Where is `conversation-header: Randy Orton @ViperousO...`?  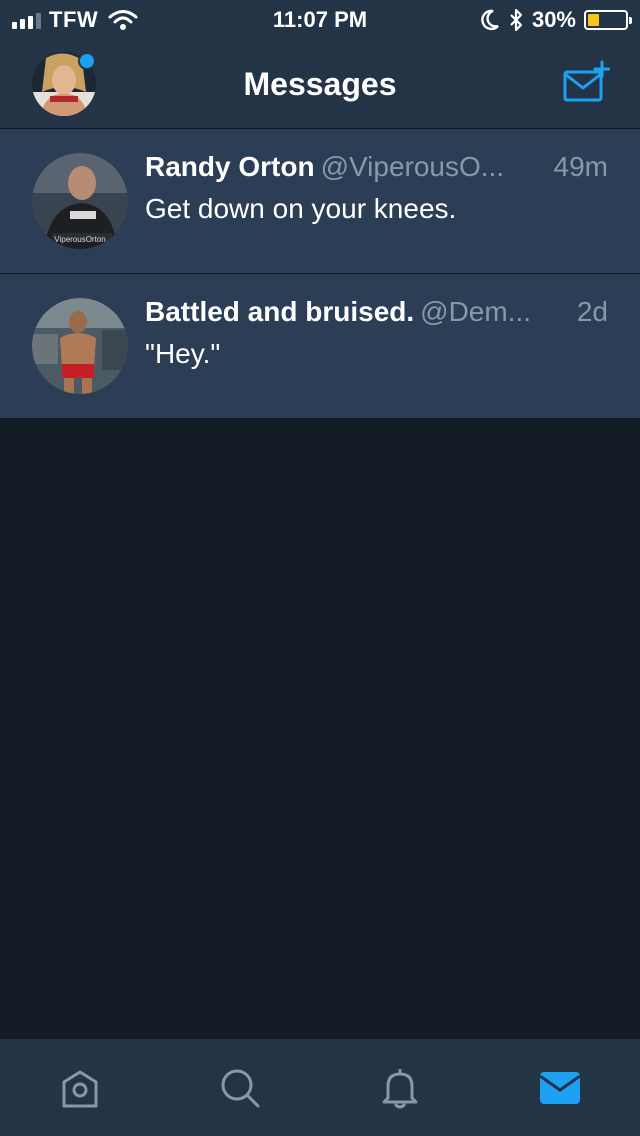 conversation-header: Randy Orton @ViperousO... is located at coordinates (376, 167).